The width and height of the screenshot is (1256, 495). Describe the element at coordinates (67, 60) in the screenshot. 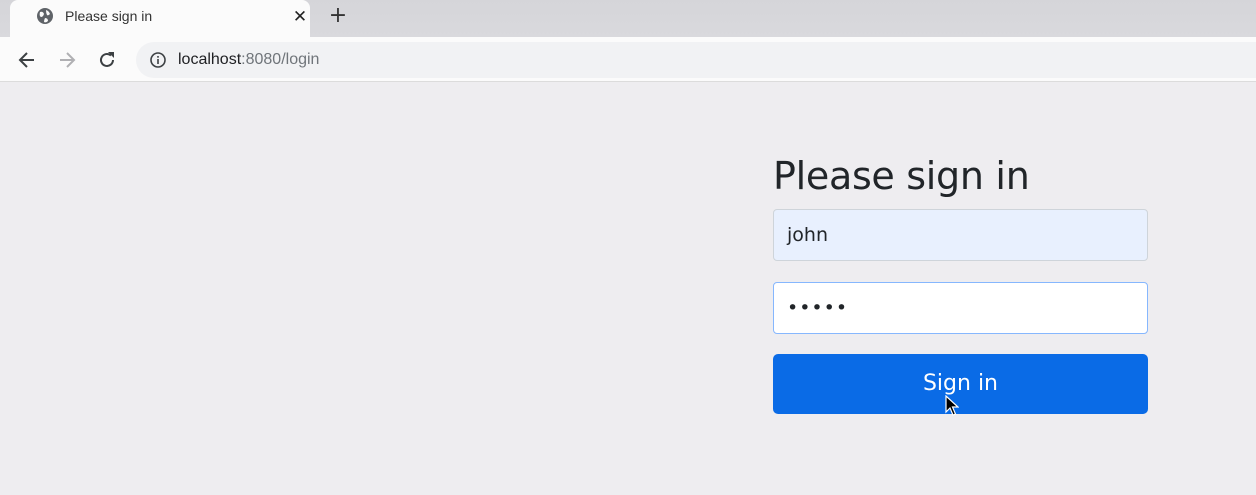

I see `forward-arrow-icon` at that location.